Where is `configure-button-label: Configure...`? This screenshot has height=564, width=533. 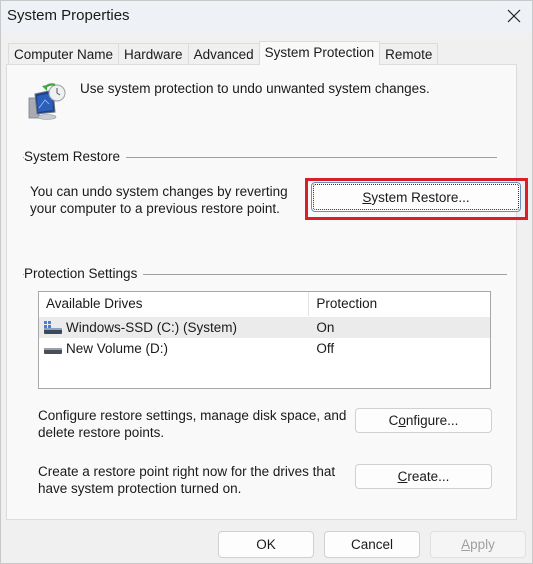 configure-button-label: Configure... is located at coordinates (423, 420).